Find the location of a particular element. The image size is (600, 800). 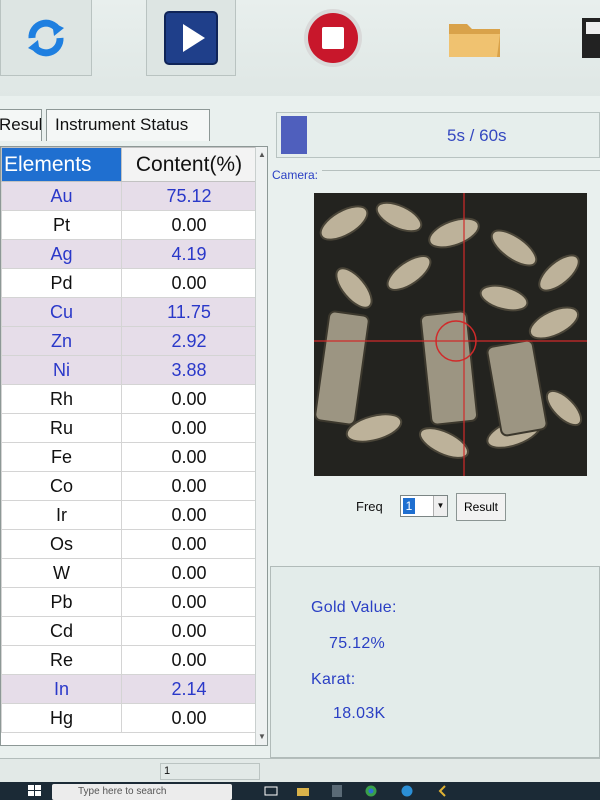

table-row: Zn 2.92 is located at coordinates (129, 341).